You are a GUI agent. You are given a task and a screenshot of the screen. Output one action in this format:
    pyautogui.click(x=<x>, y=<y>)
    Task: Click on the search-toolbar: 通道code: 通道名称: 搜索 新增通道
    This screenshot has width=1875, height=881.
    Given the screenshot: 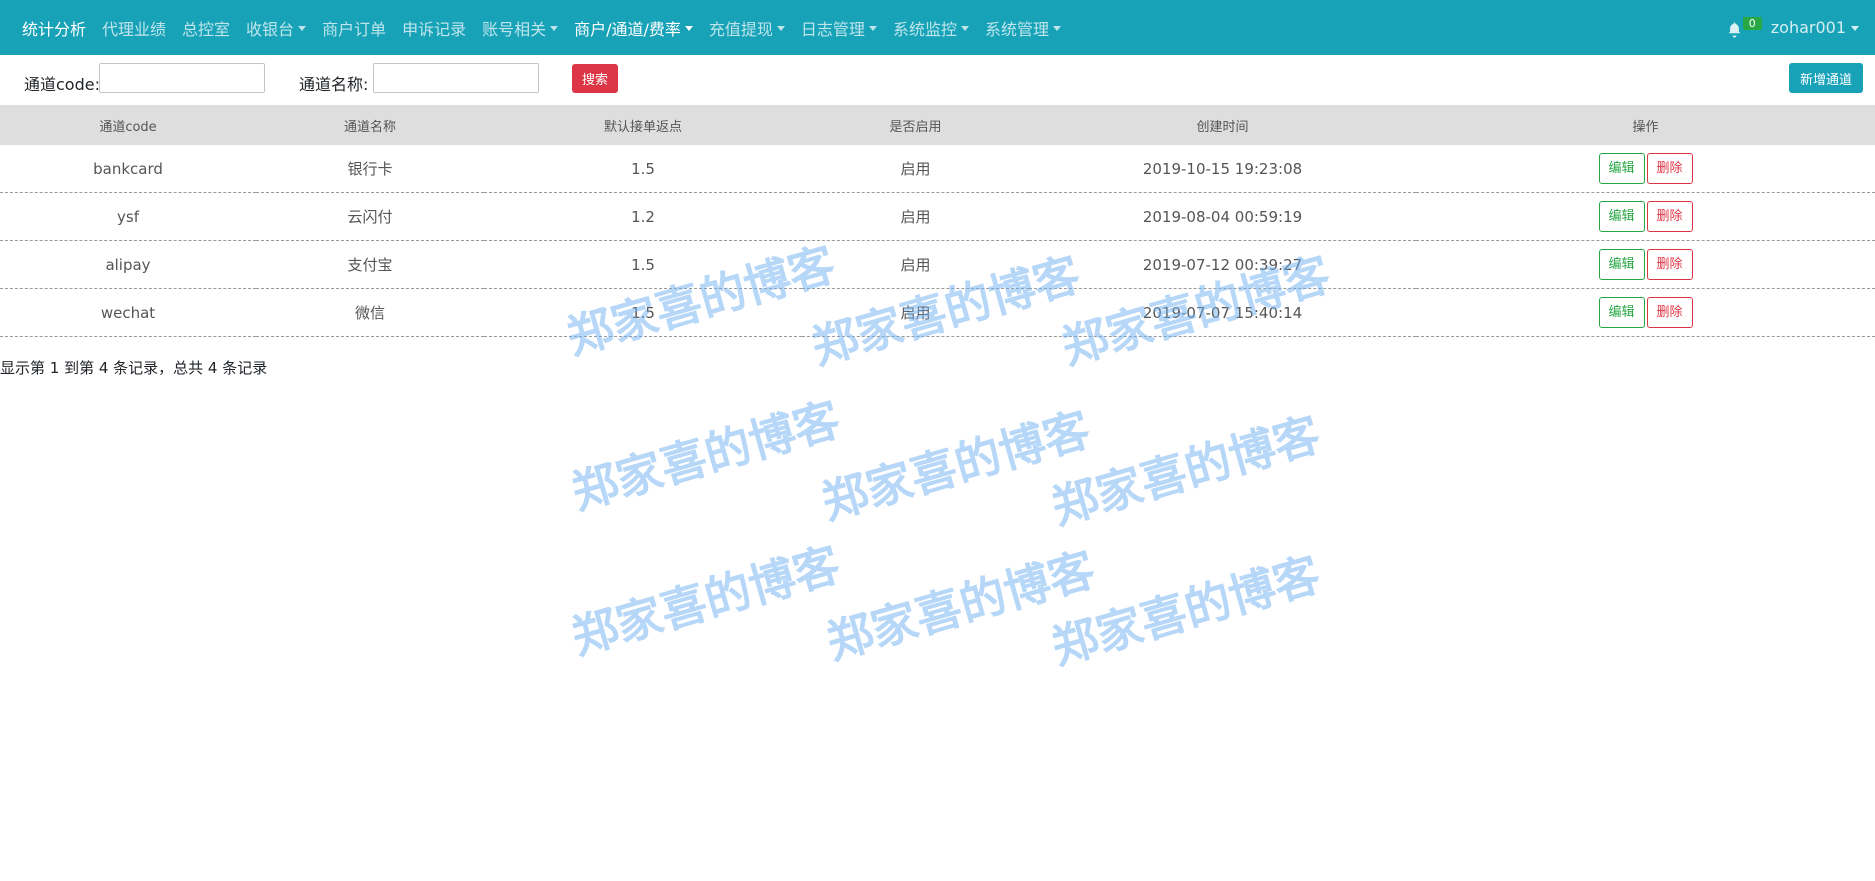 What is the action you would take?
    pyautogui.click(x=937, y=80)
    